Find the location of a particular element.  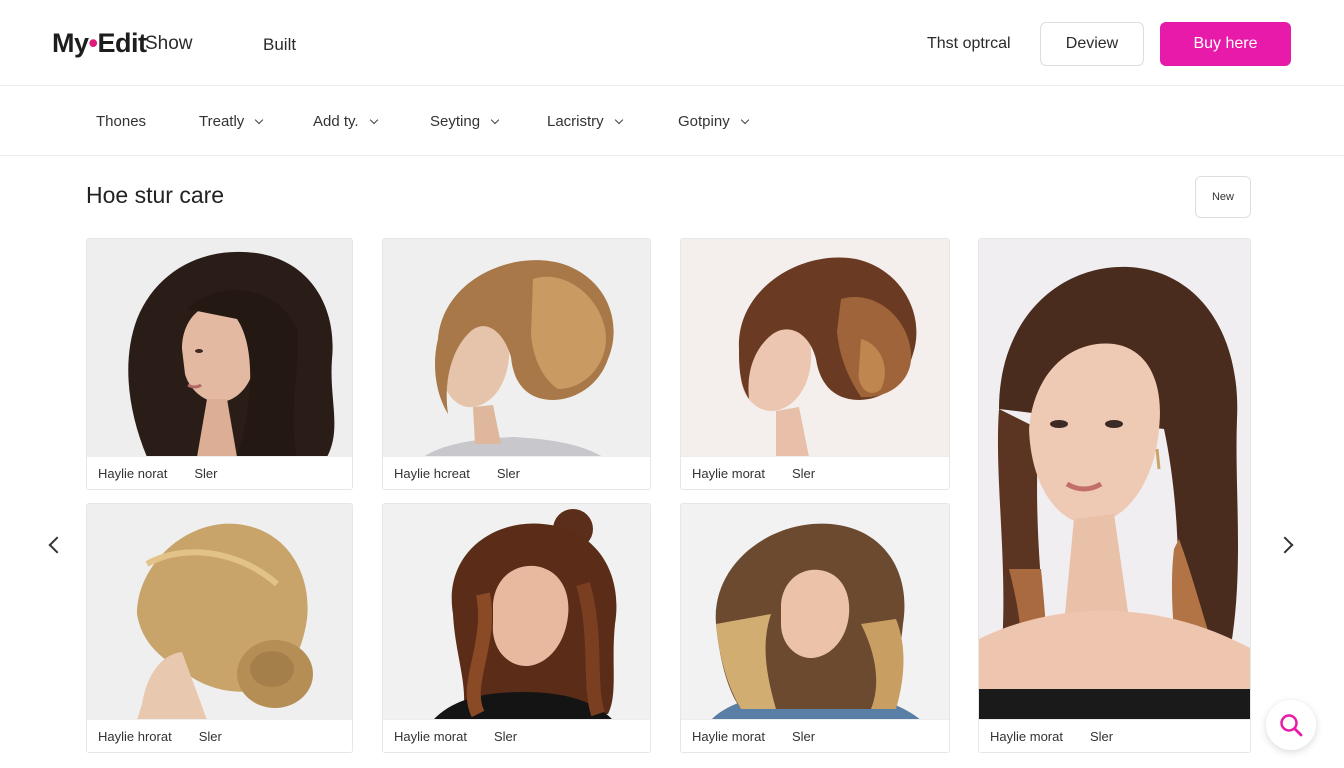

nav-built: Built is located at coordinates (279, 45).